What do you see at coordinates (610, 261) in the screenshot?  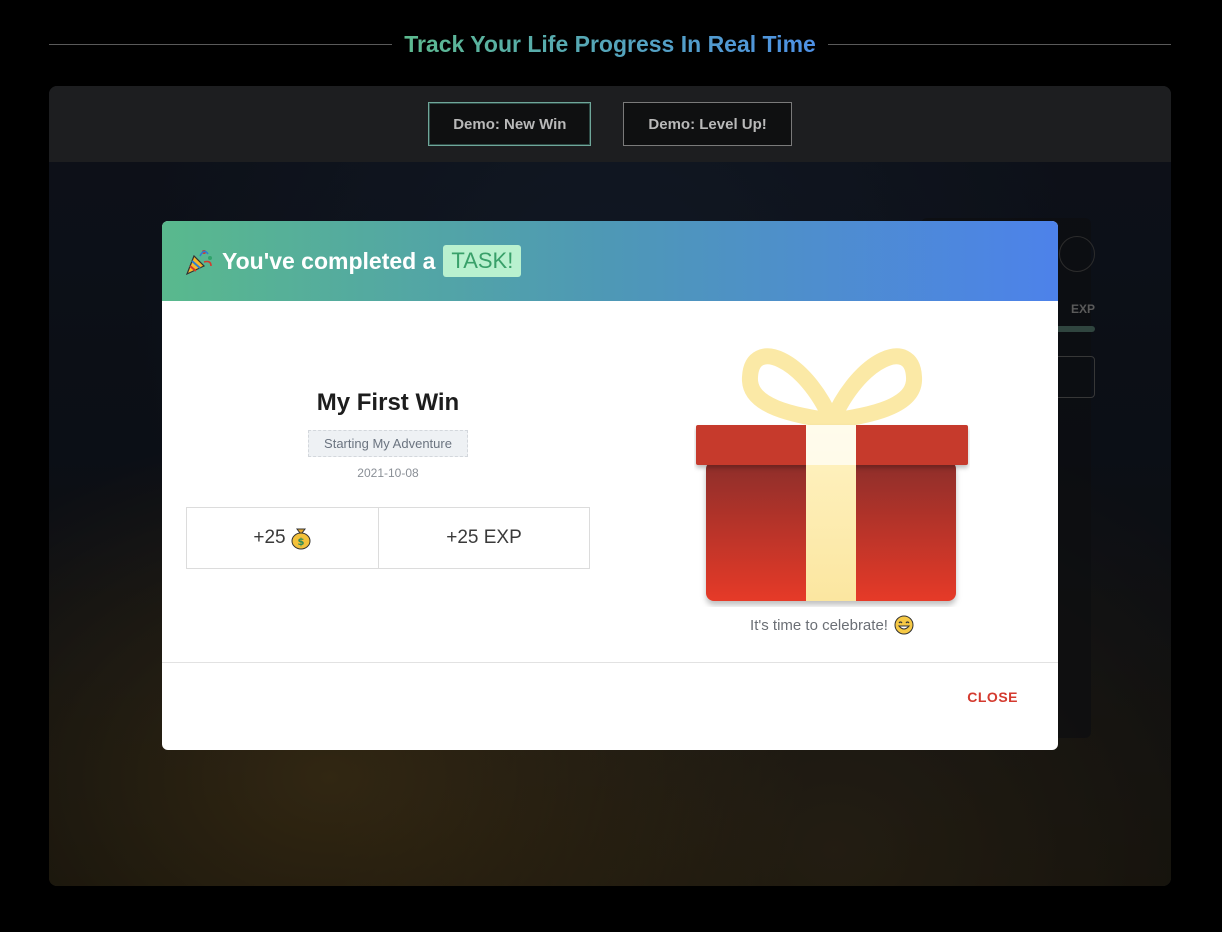 I see `modal-header: You've completed a TASK!` at bounding box center [610, 261].